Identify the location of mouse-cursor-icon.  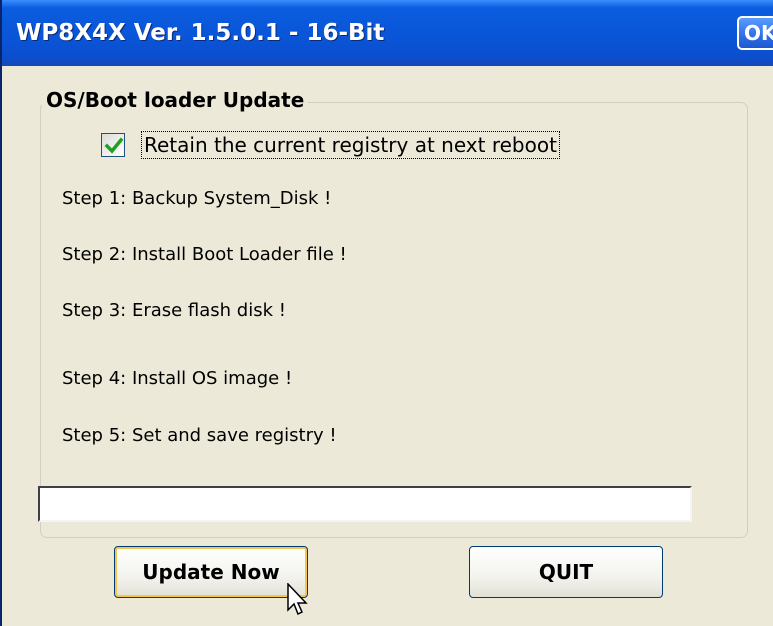
(297, 599).